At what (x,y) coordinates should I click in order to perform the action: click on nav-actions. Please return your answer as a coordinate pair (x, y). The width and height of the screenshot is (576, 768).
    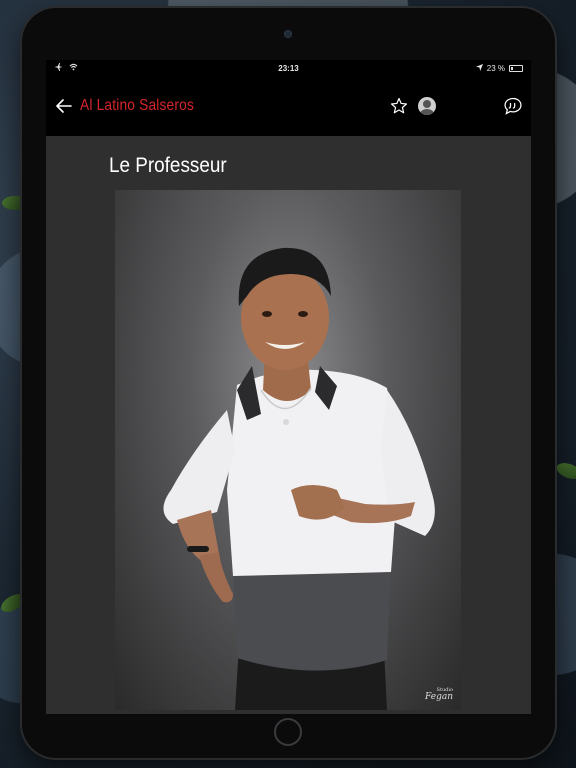
    Looking at the image, I should click on (456, 106).